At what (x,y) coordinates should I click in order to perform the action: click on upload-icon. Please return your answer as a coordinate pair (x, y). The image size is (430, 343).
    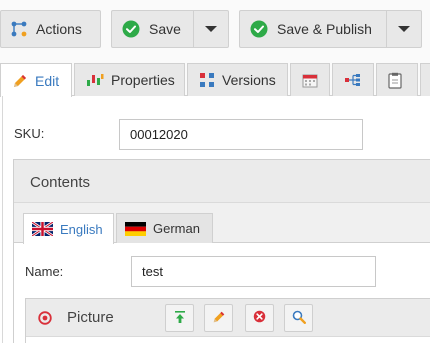
    Looking at the image, I should click on (180, 318).